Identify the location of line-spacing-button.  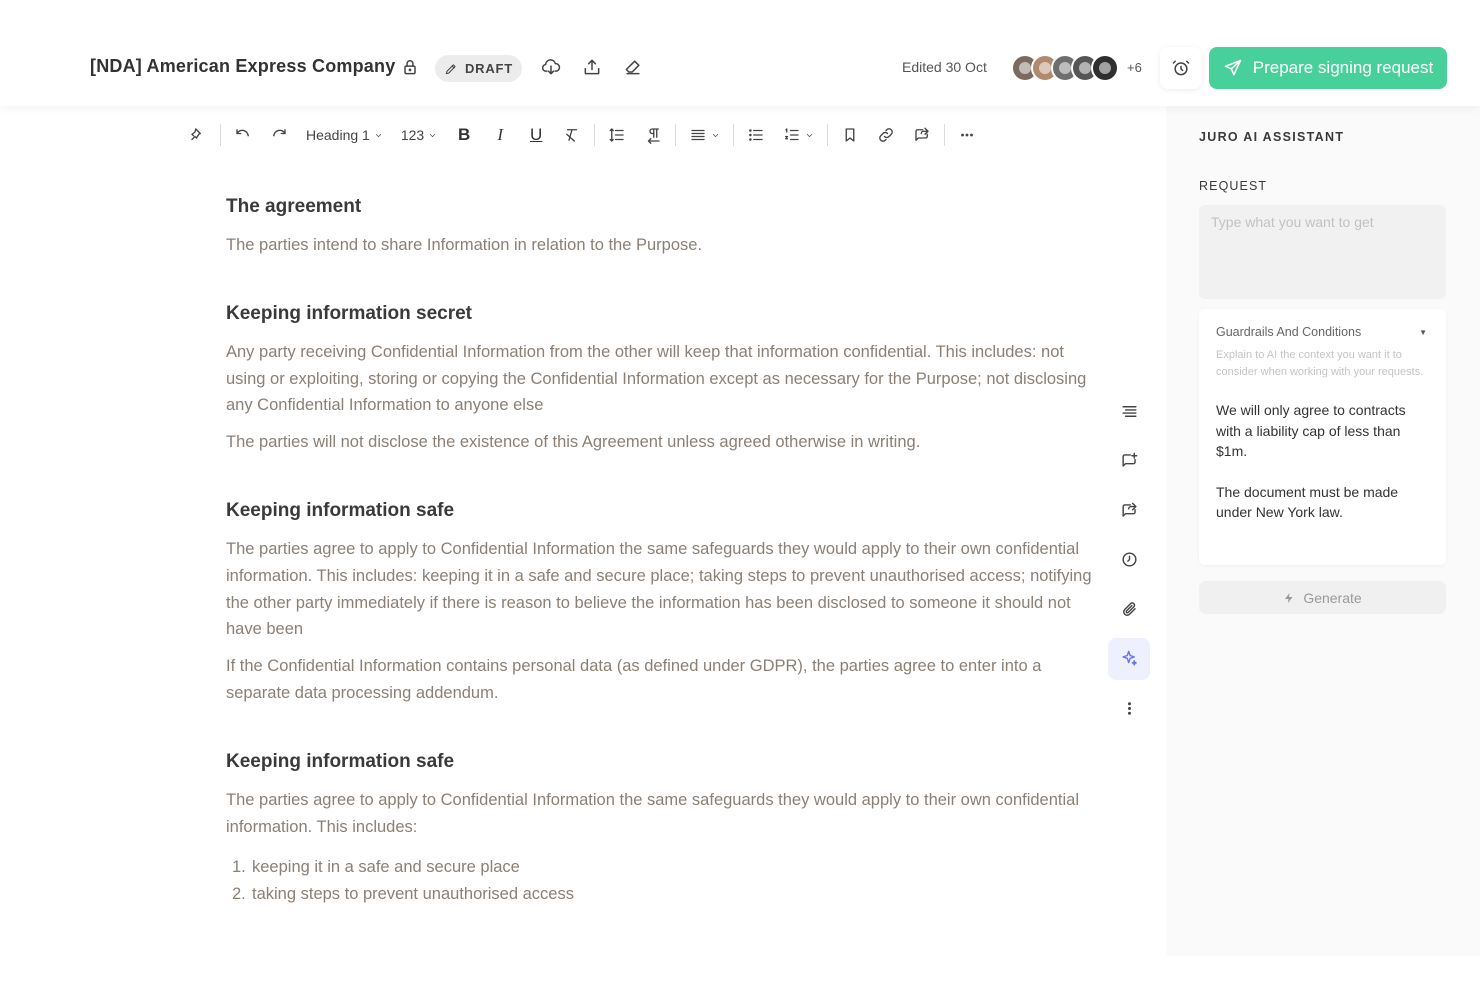
(617, 135).